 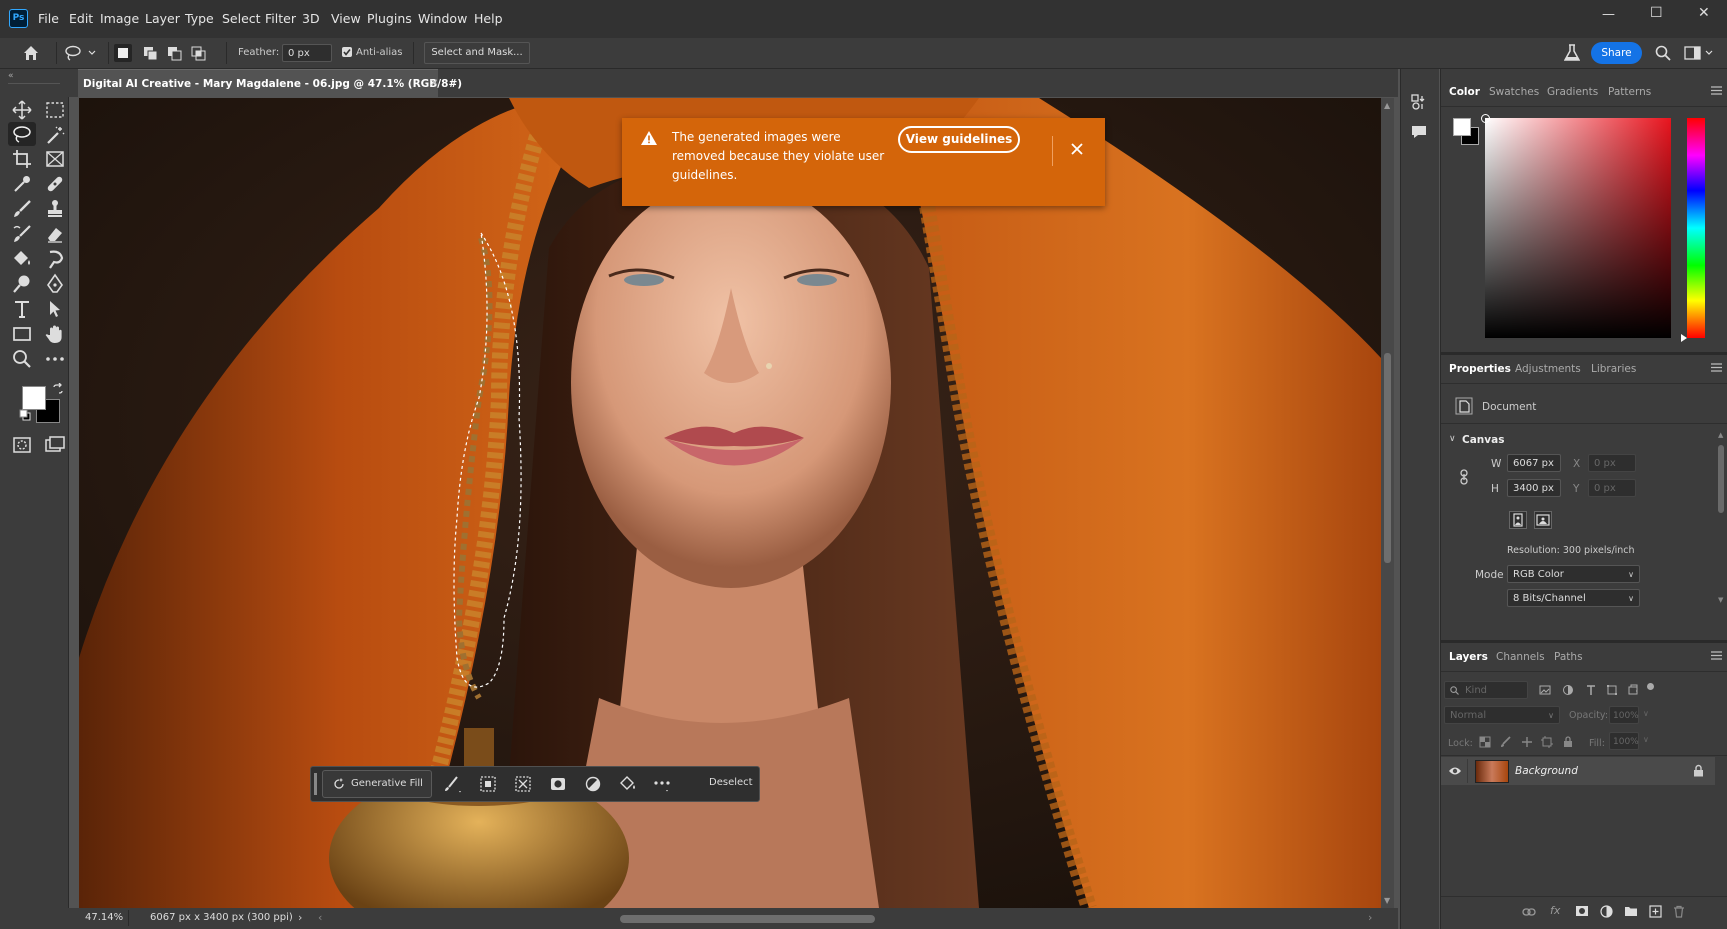 What do you see at coordinates (162, 18) in the screenshot?
I see `menu-layer: Layer` at bounding box center [162, 18].